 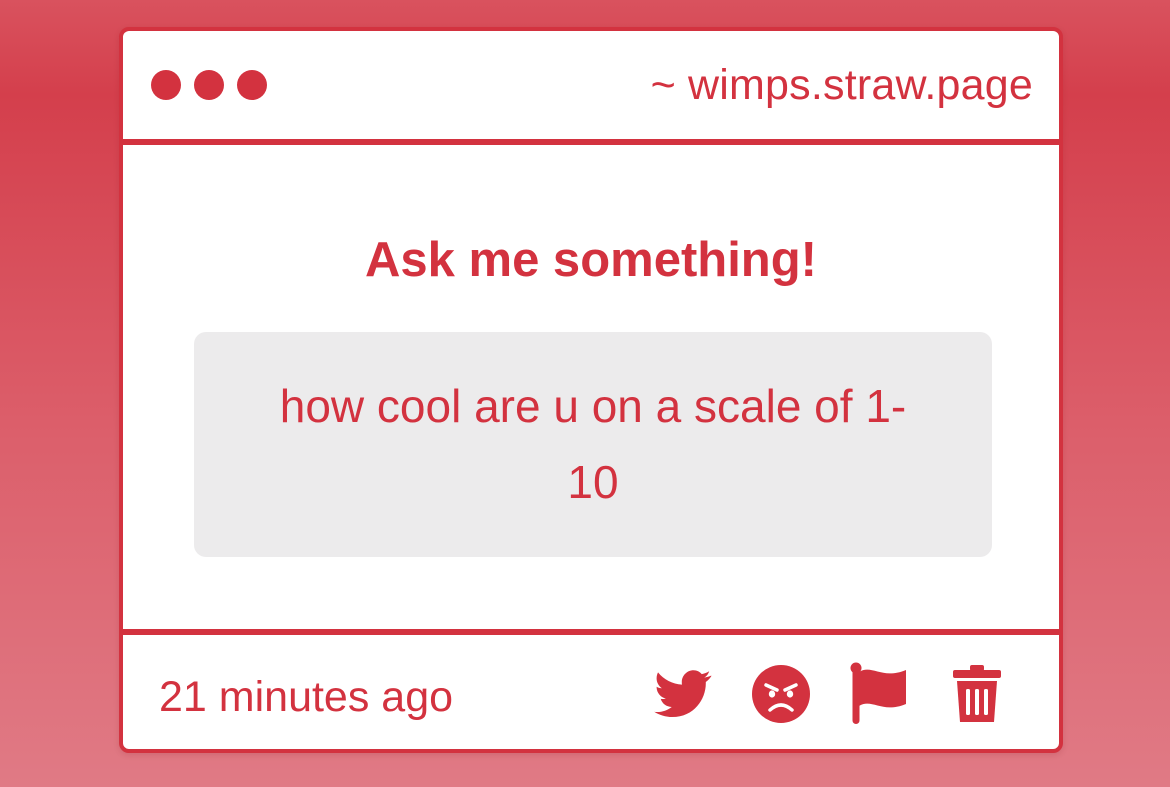 What do you see at coordinates (841, 85) in the screenshot?
I see `page-url: ~ wimps.straw.page` at bounding box center [841, 85].